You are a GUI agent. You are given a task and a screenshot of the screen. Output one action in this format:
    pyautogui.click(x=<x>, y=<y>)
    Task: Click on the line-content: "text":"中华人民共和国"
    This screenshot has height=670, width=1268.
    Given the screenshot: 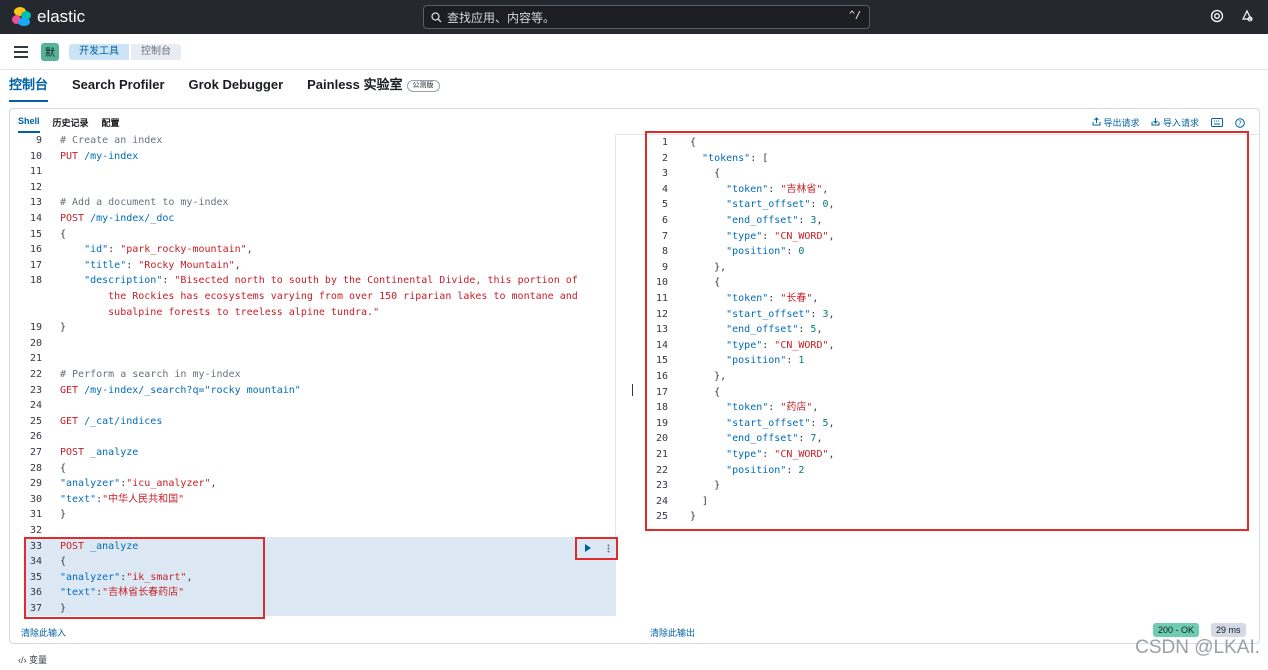 What is the action you would take?
    pyautogui.click(x=122, y=499)
    